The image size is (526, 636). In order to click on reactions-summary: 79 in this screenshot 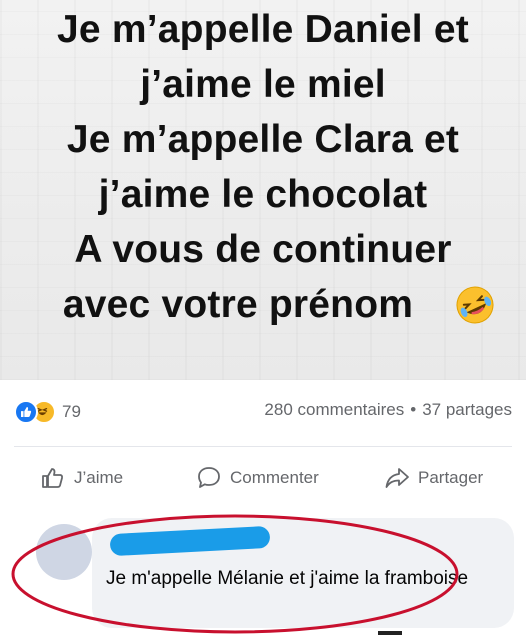, I will do `click(47, 412)`.